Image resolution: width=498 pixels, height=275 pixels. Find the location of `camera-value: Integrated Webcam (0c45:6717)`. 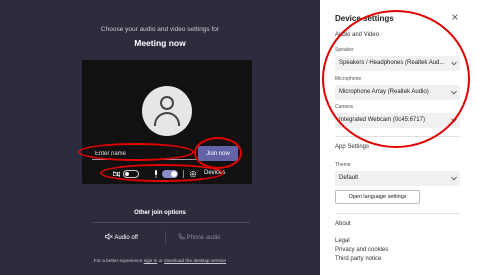

camera-value: Integrated Webcam (0c45:6717) is located at coordinates (382, 120).